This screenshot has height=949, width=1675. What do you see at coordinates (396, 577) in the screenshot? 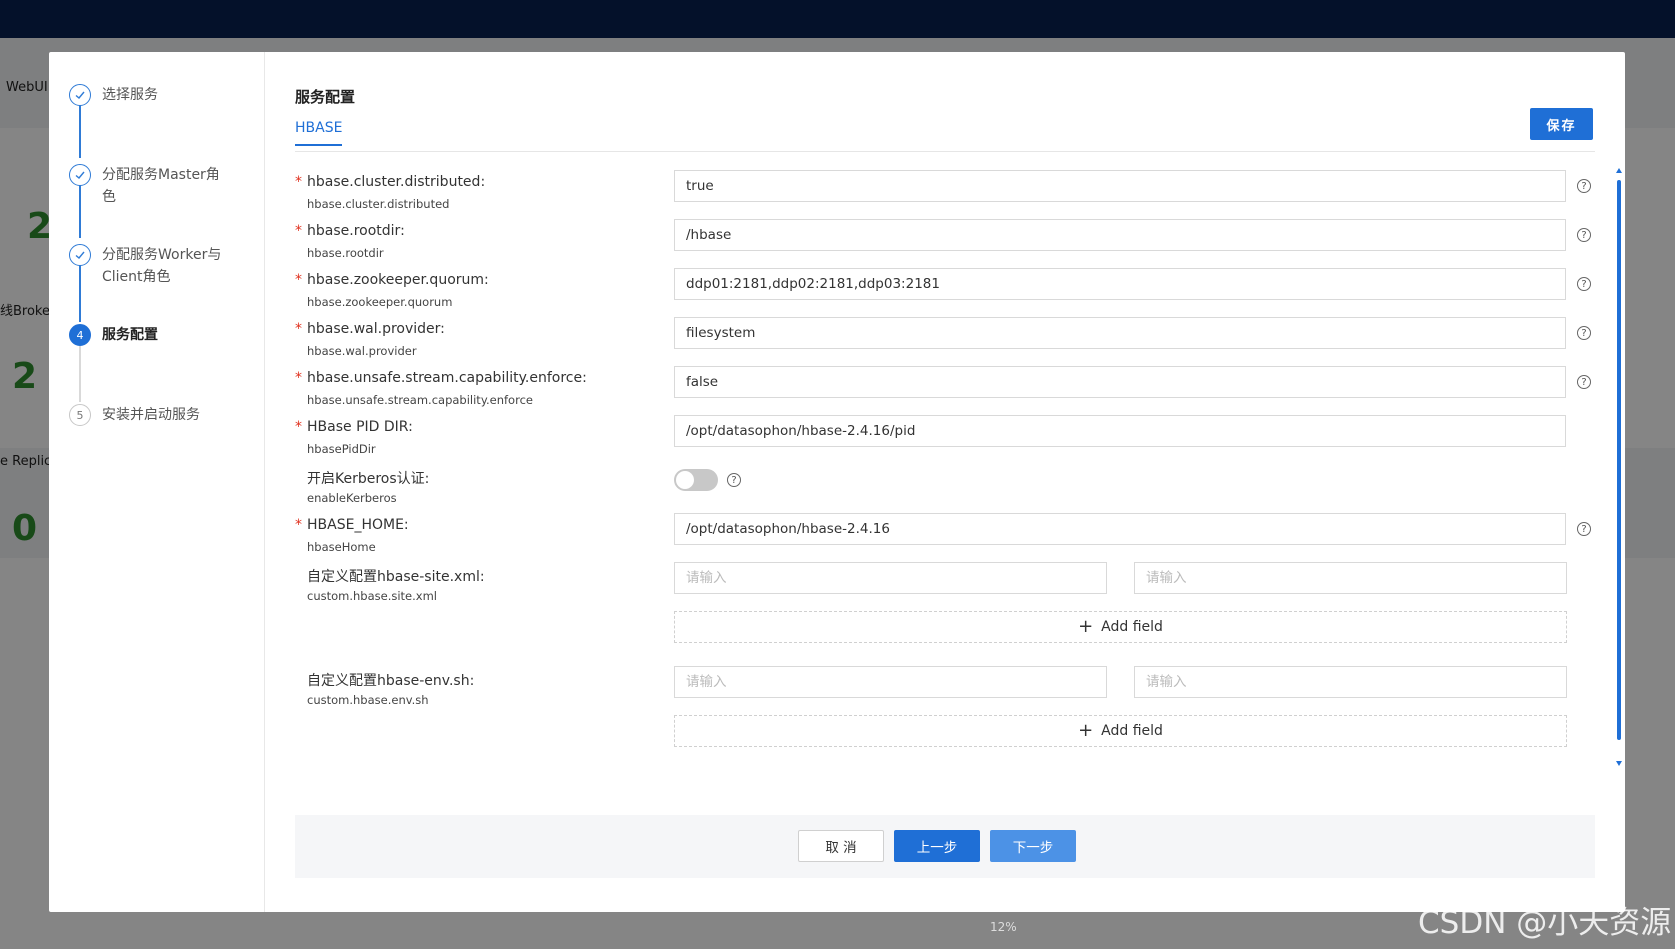
I see `field-label: 自定义配置hbase-site.xml:` at bounding box center [396, 577].